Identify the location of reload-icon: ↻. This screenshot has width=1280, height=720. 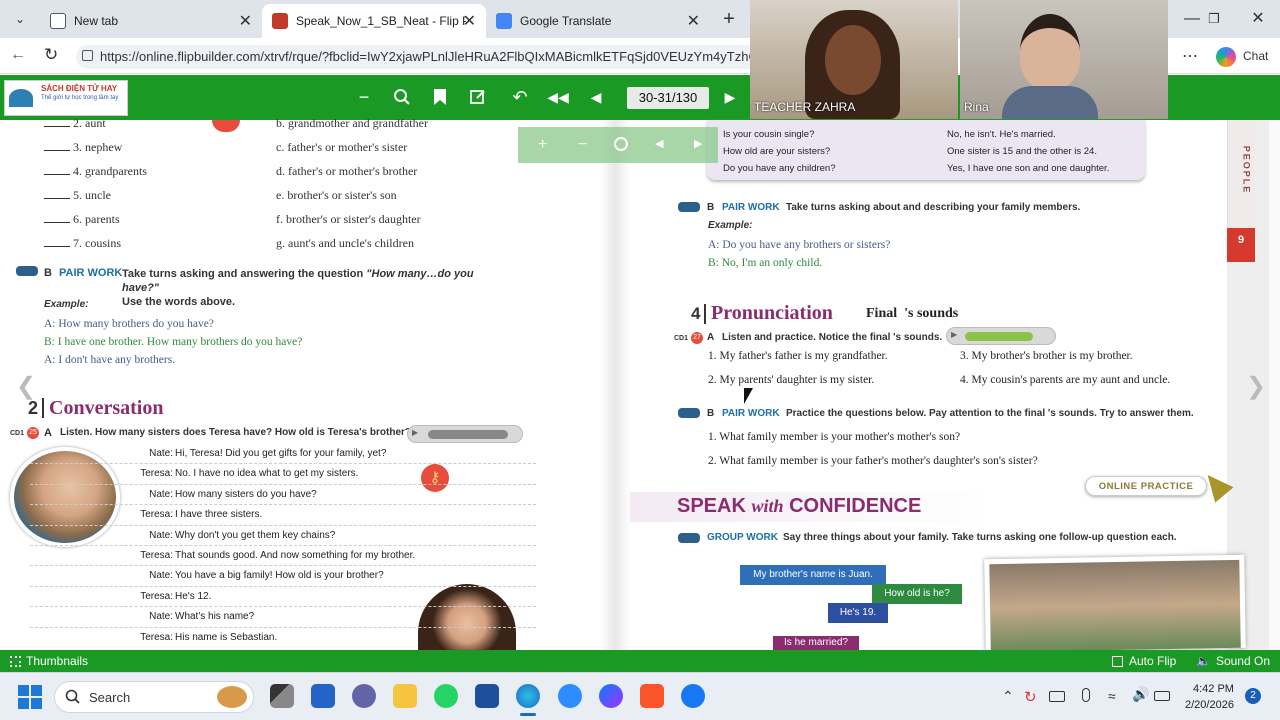
(51, 55).